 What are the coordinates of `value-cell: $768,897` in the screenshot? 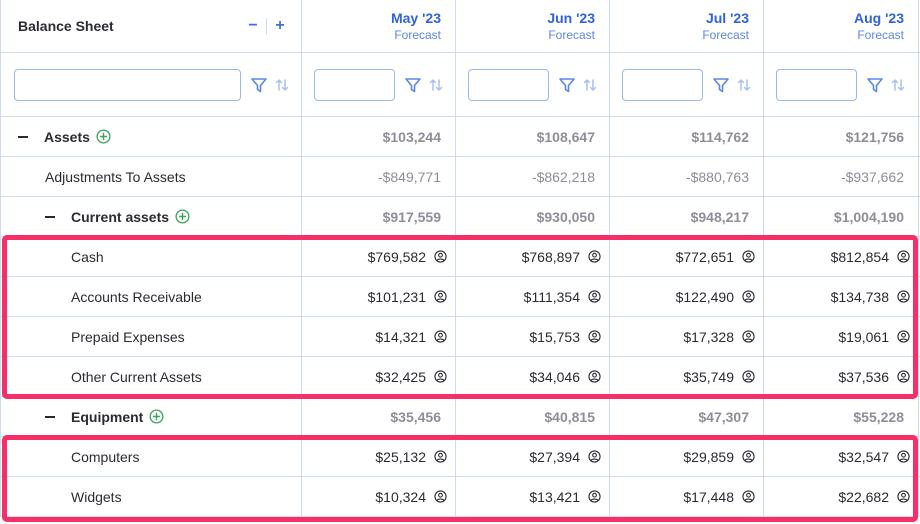 It's located at (533, 256).